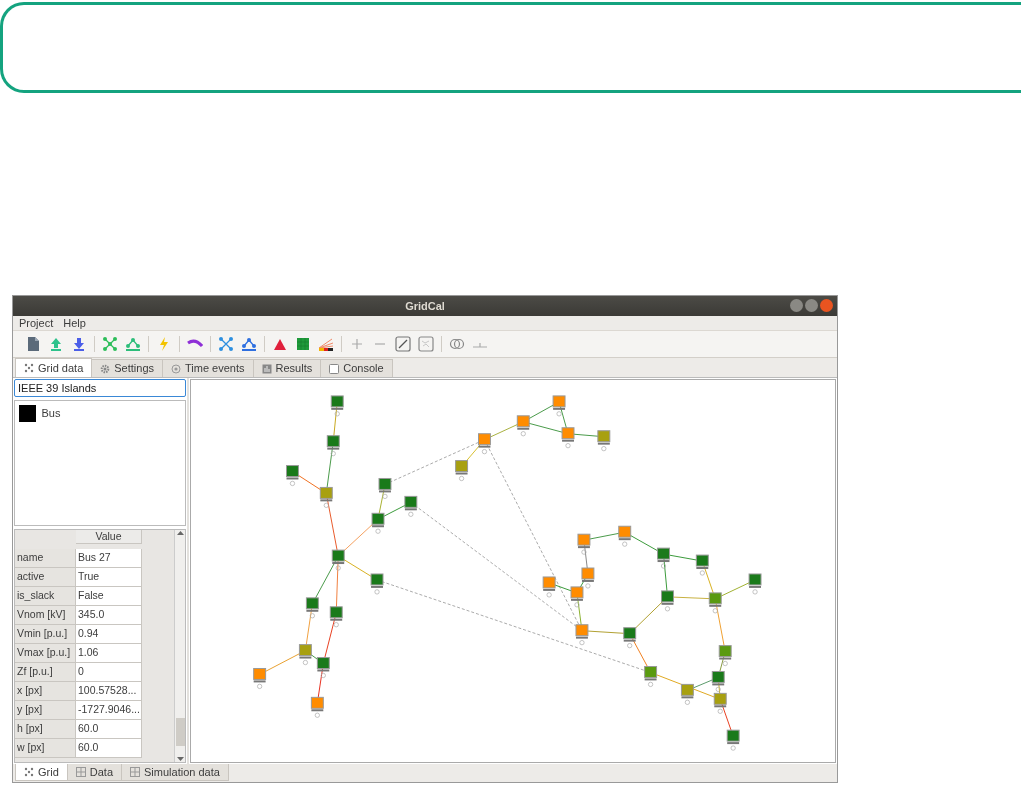 The width and height of the screenshot is (1021, 789). What do you see at coordinates (403, 344) in the screenshot?
I see `diagonal-line-icon` at bounding box center [403, 344].